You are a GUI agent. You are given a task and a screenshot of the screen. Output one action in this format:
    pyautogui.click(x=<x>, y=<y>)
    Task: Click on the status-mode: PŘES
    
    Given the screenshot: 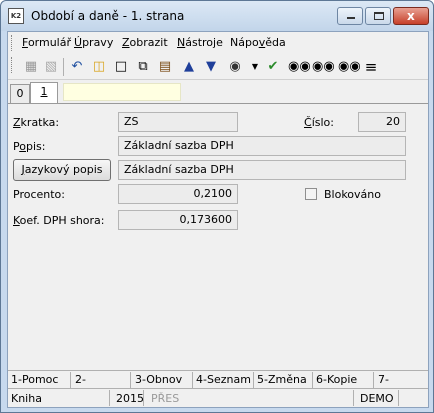 What is the action you would take?
    pyautogui.click(x=165, y=398)
    